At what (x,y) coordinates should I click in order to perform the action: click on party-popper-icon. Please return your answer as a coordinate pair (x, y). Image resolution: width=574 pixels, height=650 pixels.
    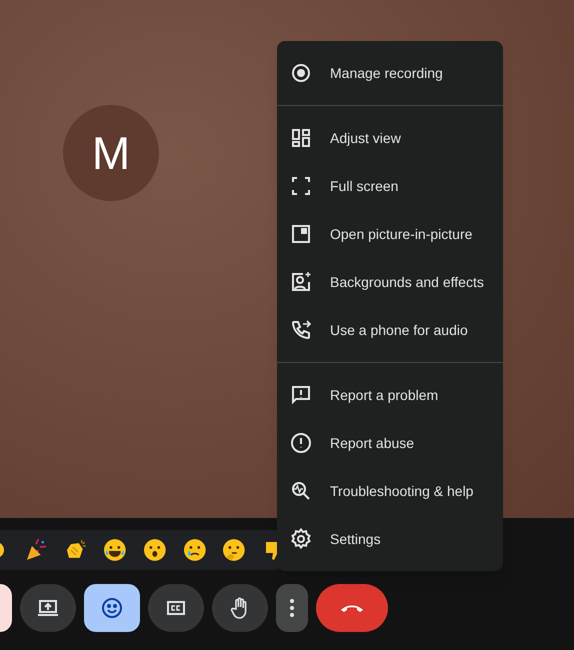
    Looking at the image, I should click on (36, 550).